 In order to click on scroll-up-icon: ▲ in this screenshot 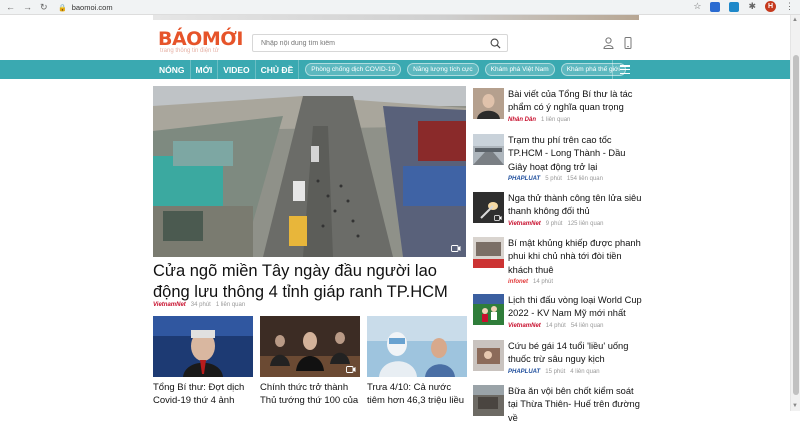, I will do `click(795, 20)`.